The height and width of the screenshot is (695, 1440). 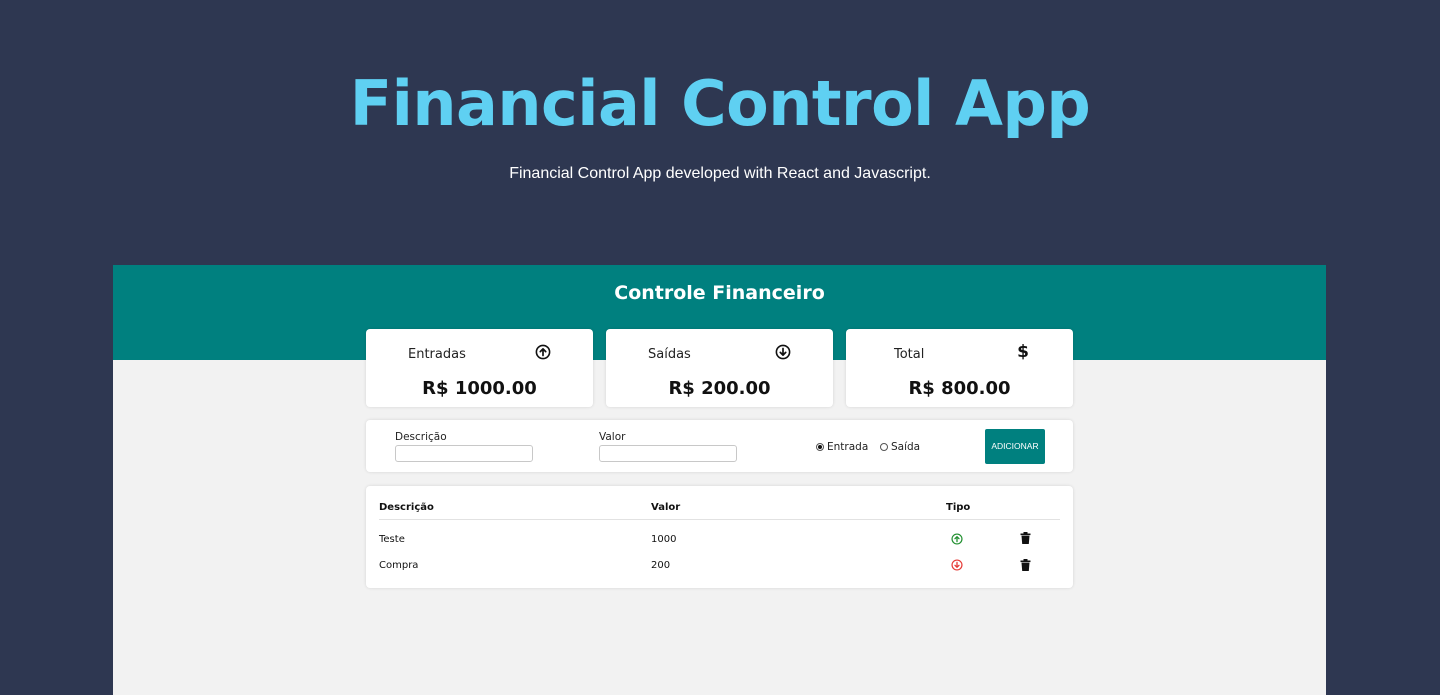 What do you see at coordinates (668, 453) in the screenshot?
I see `amount-input` at bounding box center [668, 453].